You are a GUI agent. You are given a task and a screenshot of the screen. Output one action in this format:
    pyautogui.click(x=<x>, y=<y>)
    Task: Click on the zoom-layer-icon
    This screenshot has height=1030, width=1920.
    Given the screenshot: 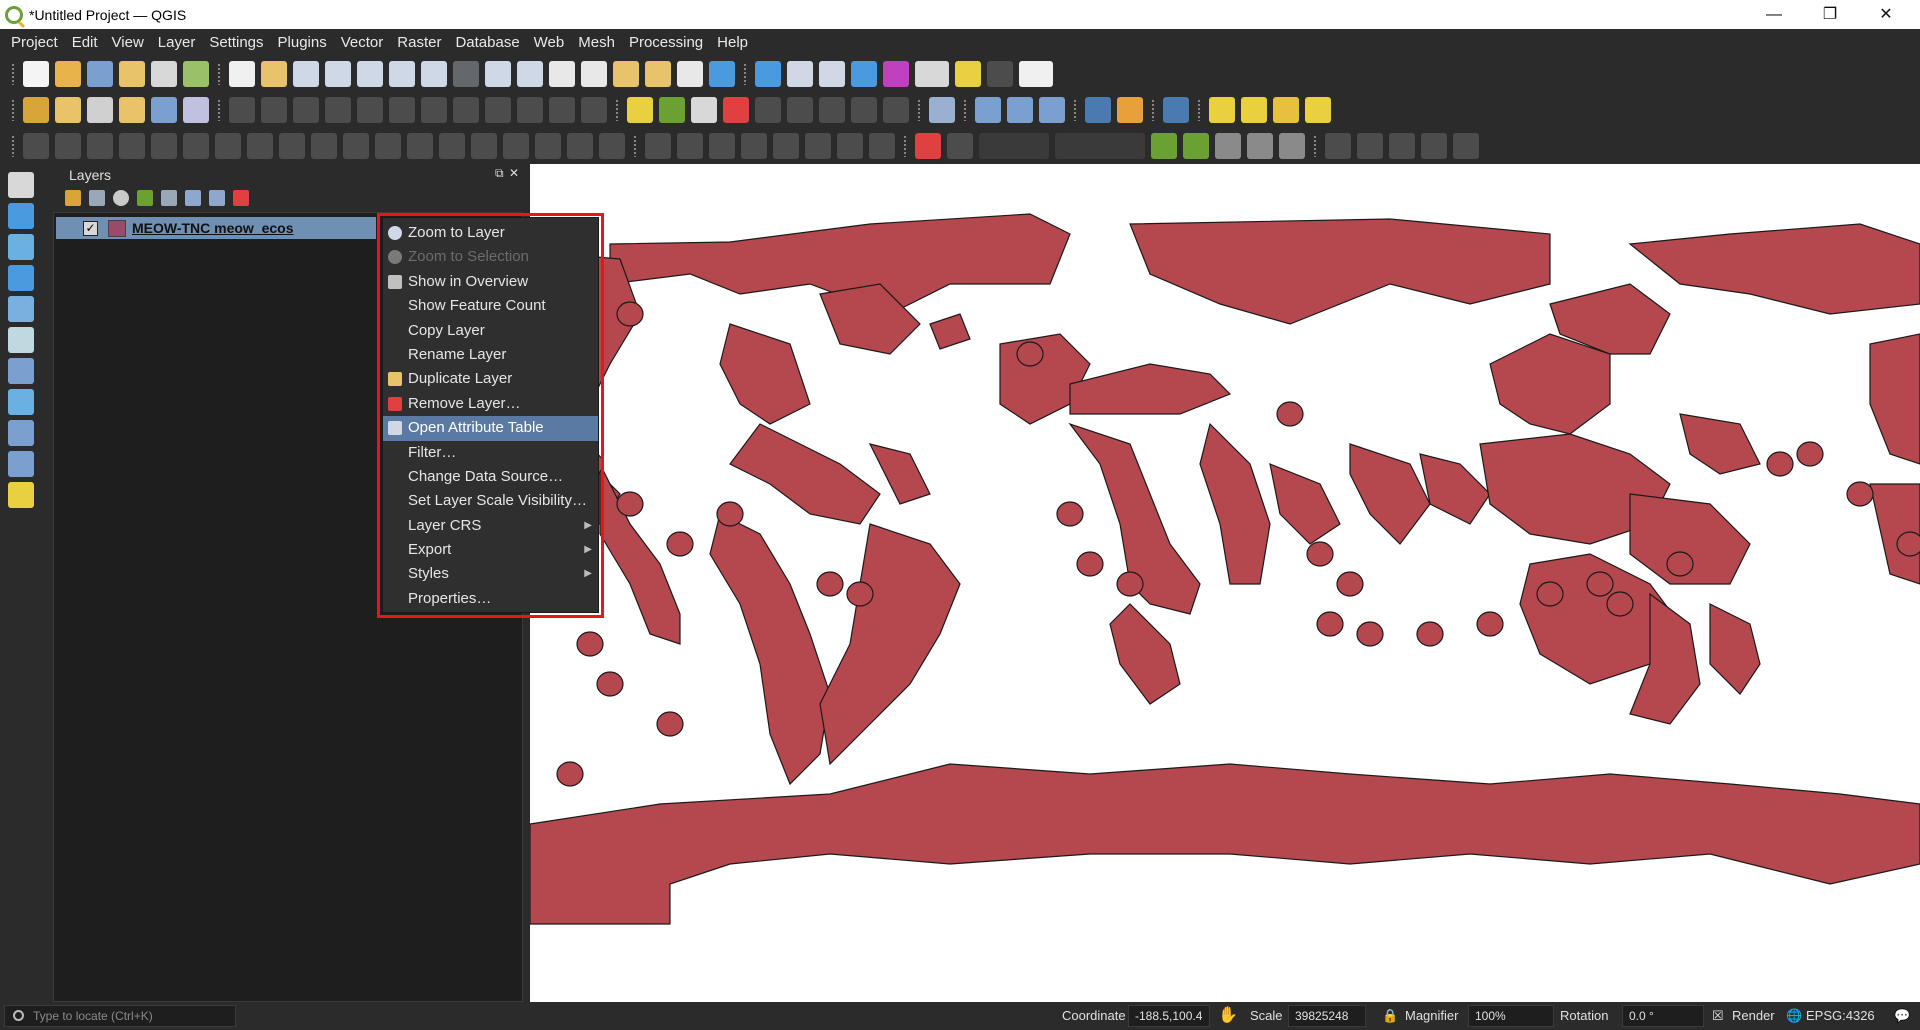 What is the action you would take?
    pyautogui.click(x=434, y=74)
    